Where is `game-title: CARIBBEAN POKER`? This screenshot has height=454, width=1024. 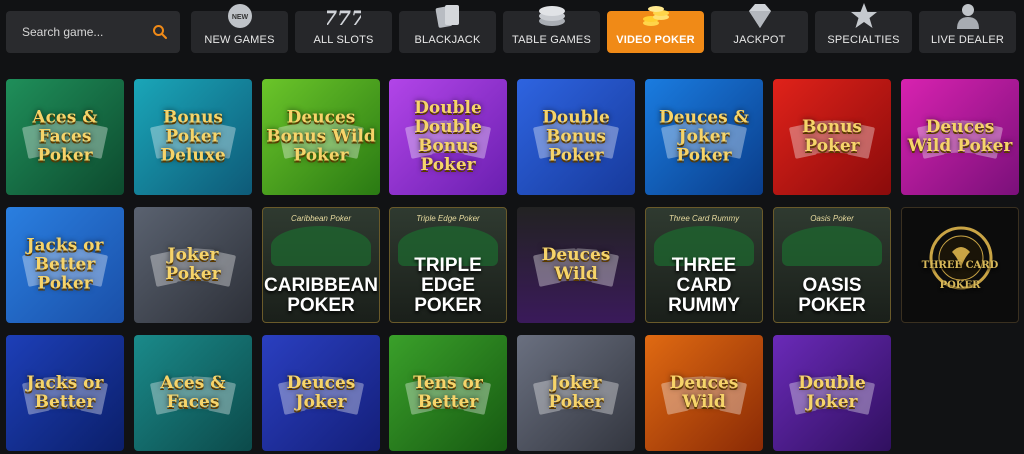
game-title: CARIBBEAN POKER is located at coordinates (321, 295).